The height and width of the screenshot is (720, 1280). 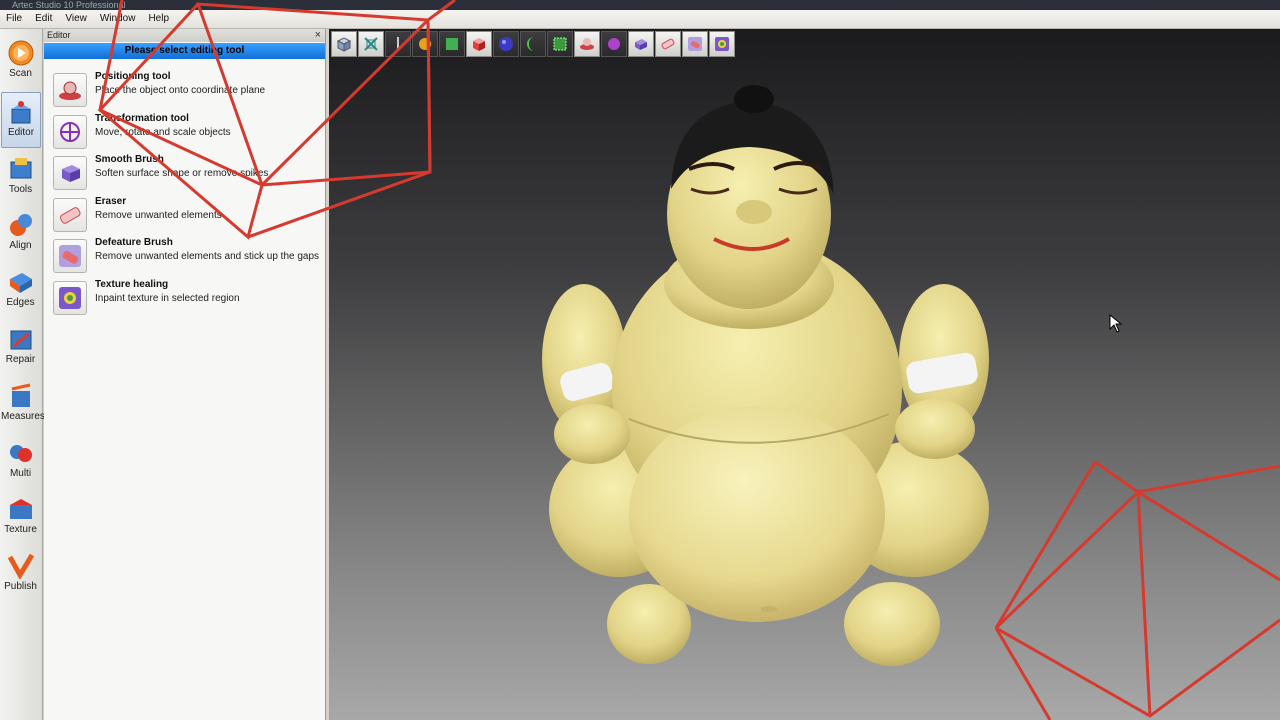 I want to click on sidebar-item-texture: Texture, so click(x=20, y=517).